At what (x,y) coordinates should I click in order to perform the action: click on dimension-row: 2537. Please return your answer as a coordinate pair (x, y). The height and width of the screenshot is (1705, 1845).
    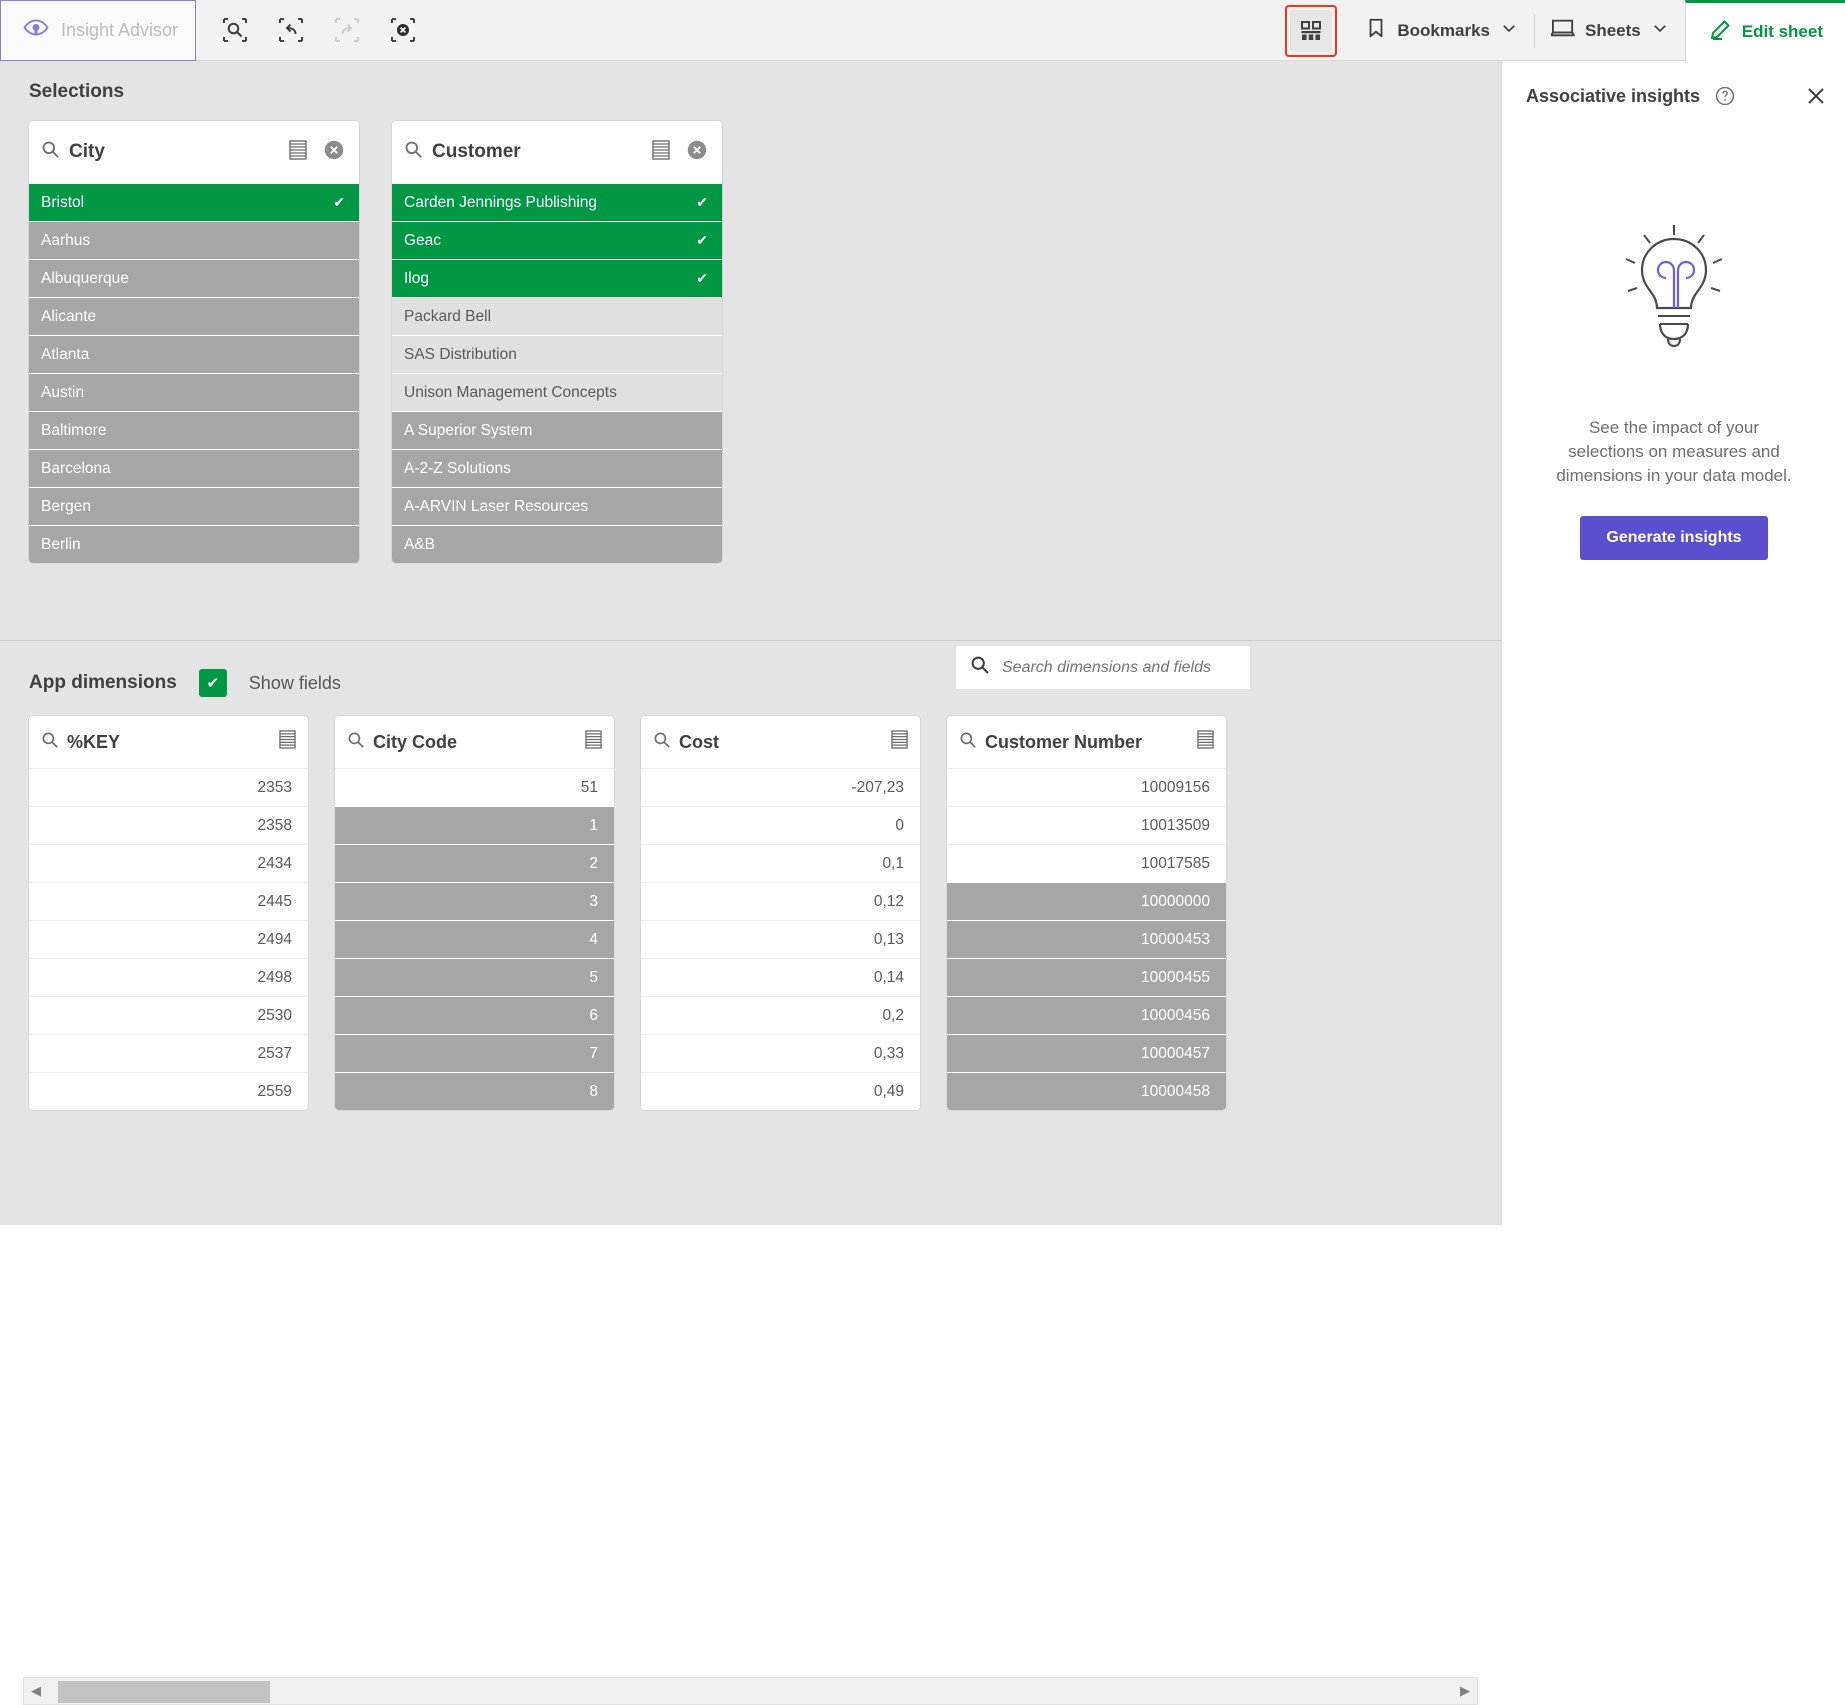
    Looking at the image, I should click on (168, 1053).